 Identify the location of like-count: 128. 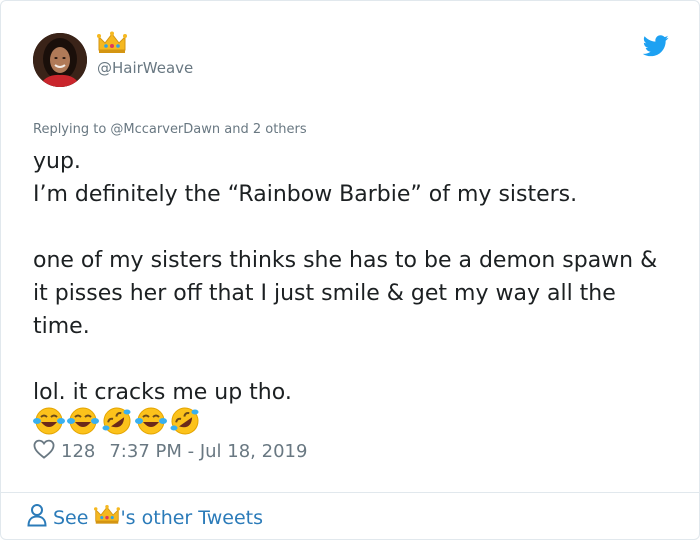
(78, 451).